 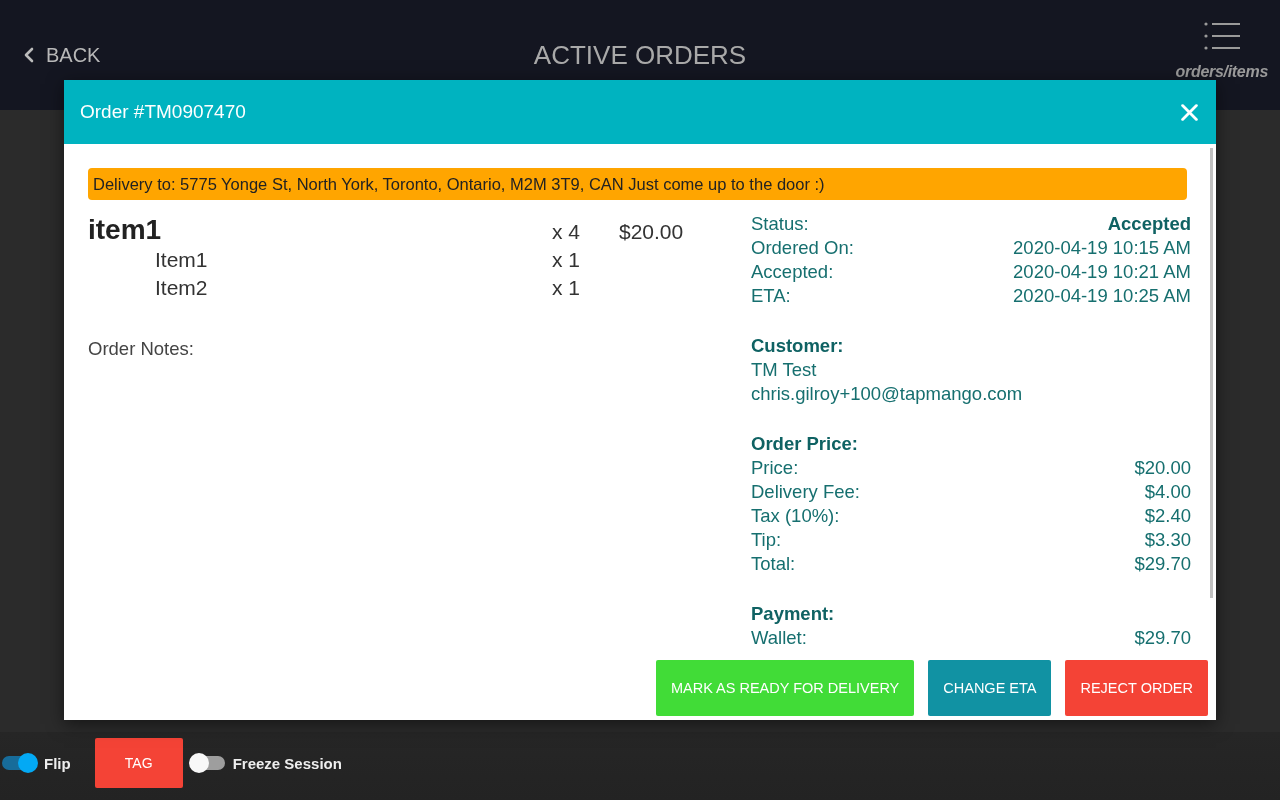 I want to click on section-heading: Customer:, so click(x=798, y=346).